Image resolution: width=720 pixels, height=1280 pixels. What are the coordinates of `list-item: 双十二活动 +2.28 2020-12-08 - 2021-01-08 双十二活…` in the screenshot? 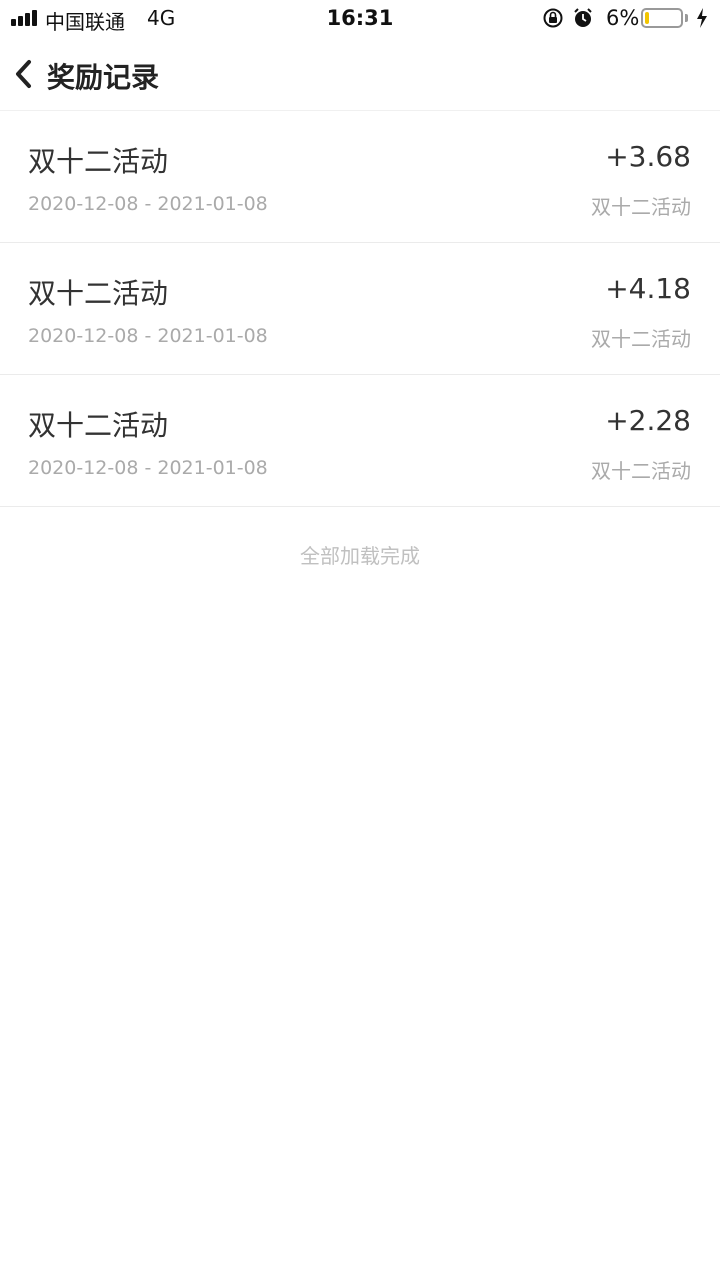 It's located at (360, 441).